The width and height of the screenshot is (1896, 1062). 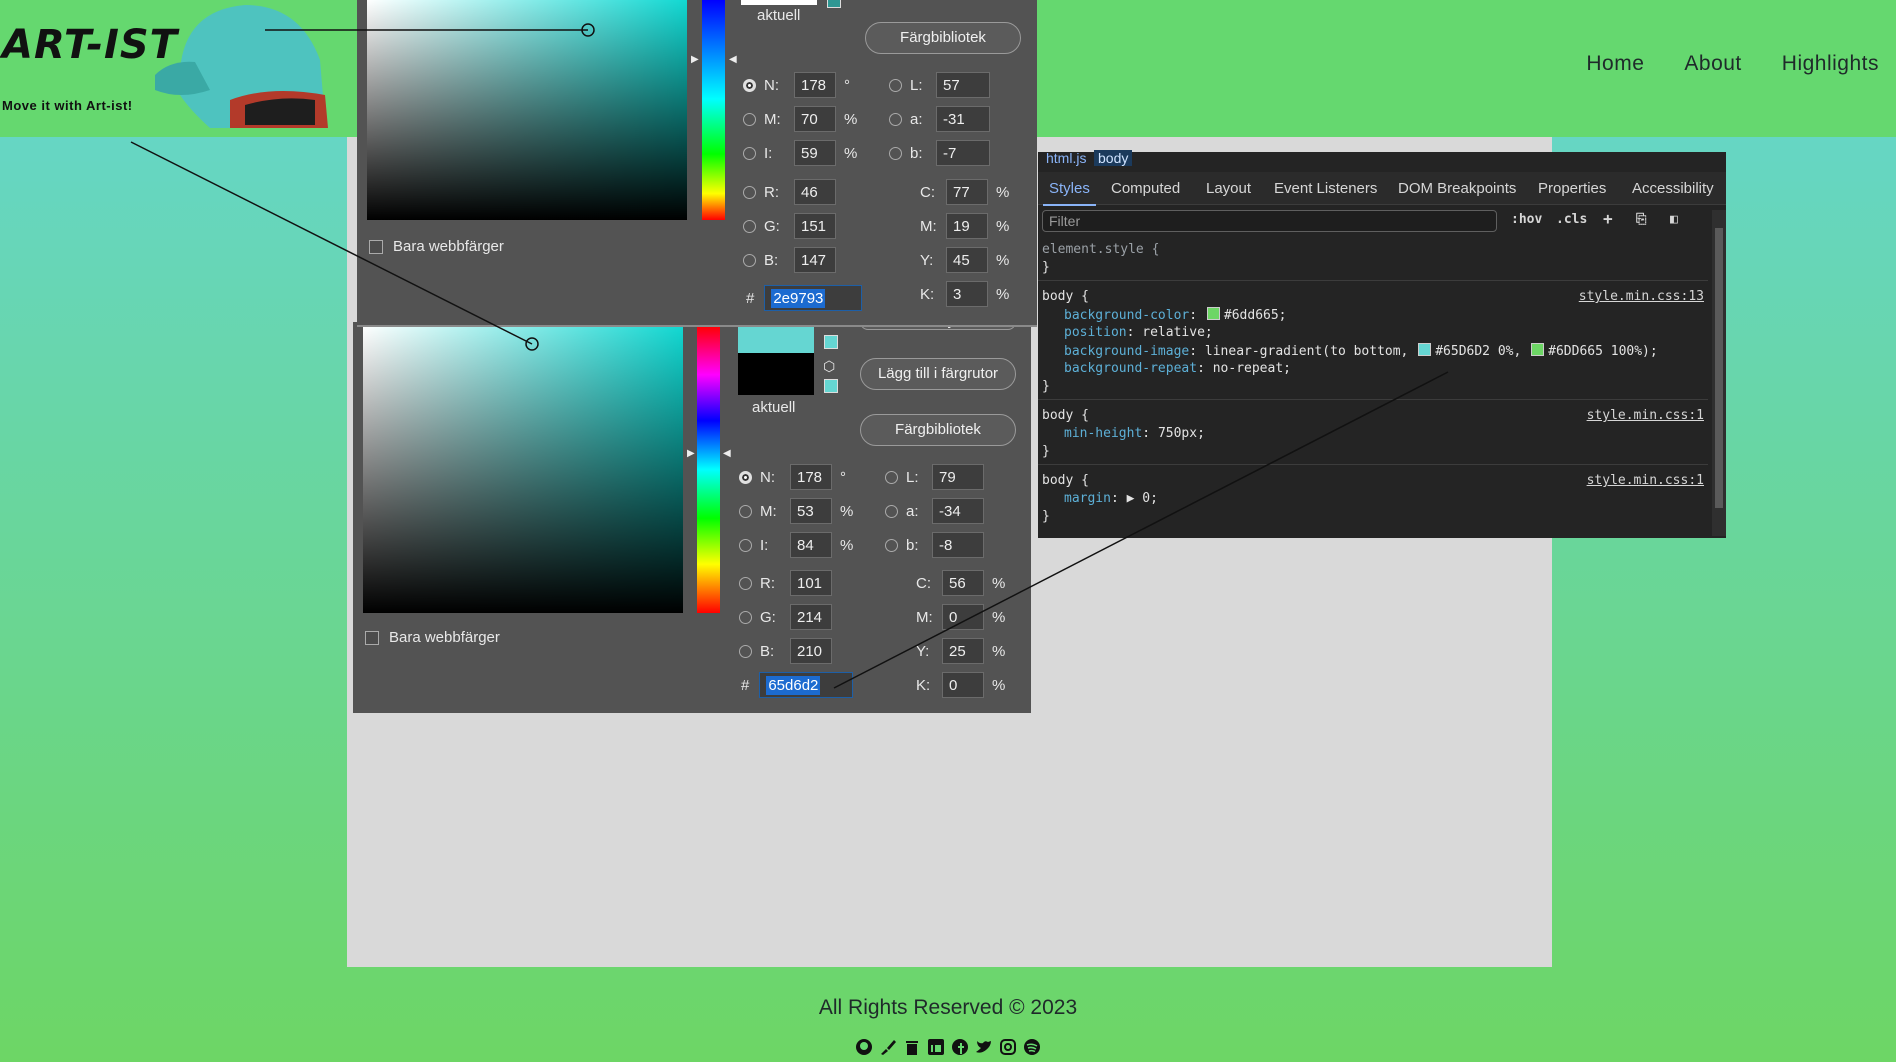 What do you see at coordinates (811, 651) in the screenshot?
I see `blue-input: 210` at bounding box center [811, 651].